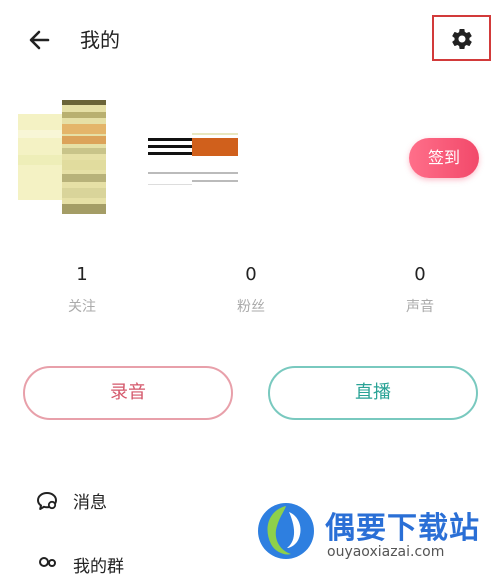 The height and width of the screenshot is (580, 500). What do you see at coordinates (420, 289) in the screenshot?
I see `stat-sounds: 0 声音` at bounding box center [420, 289].